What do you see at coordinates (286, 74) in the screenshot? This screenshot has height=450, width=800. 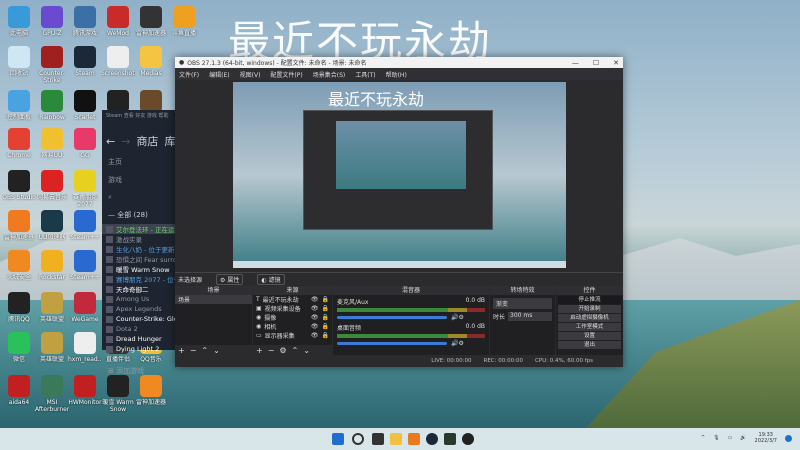 I see `menu-item: 配置文件(P)` at bounding box center [286, 74].